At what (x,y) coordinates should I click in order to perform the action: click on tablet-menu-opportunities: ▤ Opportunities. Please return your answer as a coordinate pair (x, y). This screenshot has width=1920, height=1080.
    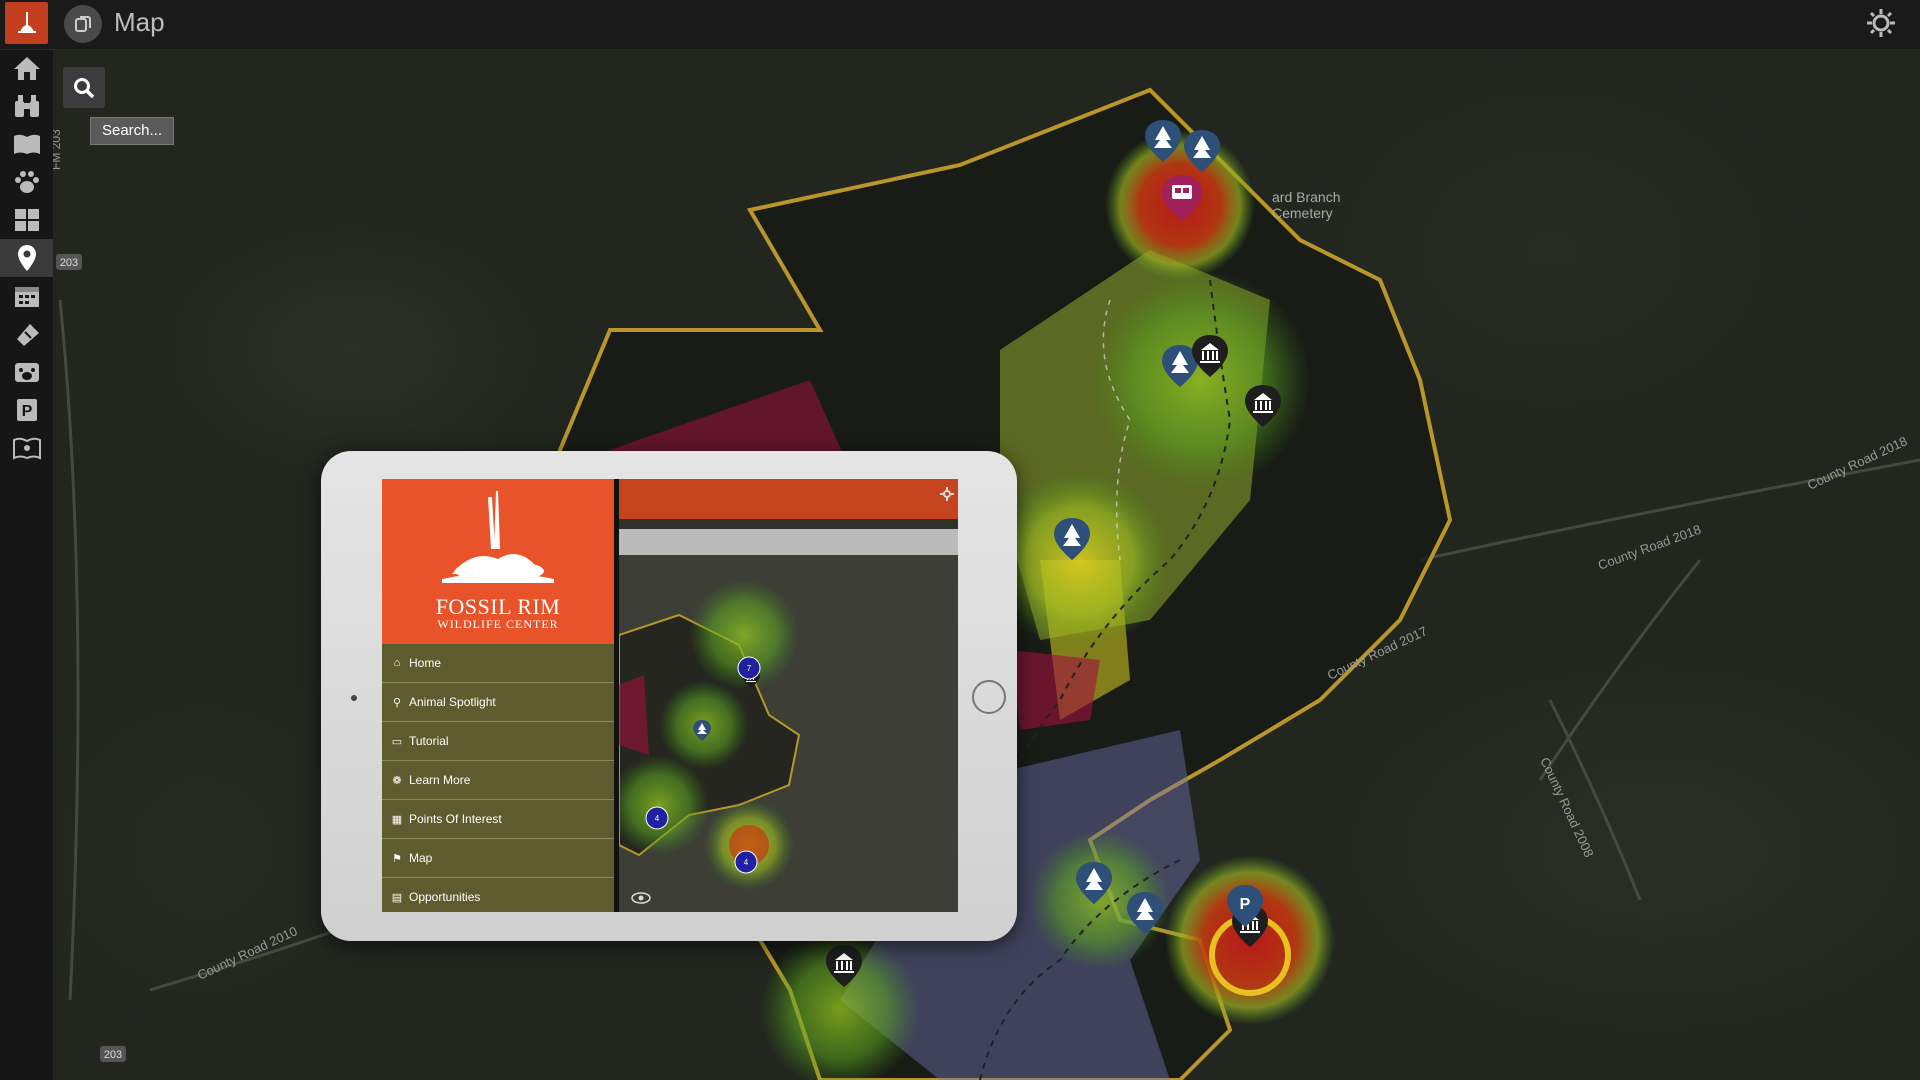
    Looking at the image, I should click on (498, 895).